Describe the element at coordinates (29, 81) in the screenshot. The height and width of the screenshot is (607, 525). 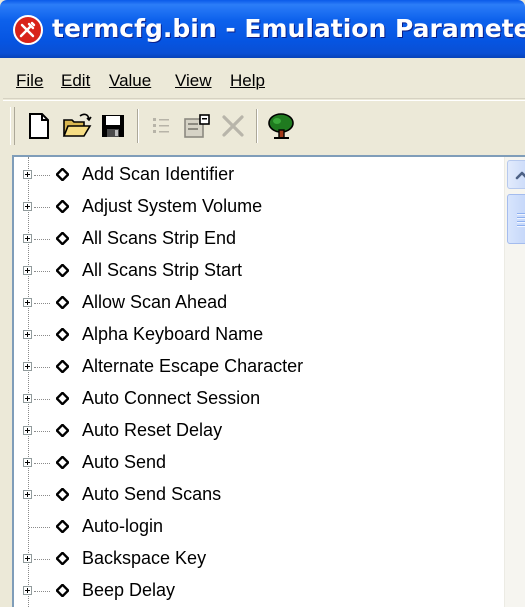
I see `menu-file: File` at that location.